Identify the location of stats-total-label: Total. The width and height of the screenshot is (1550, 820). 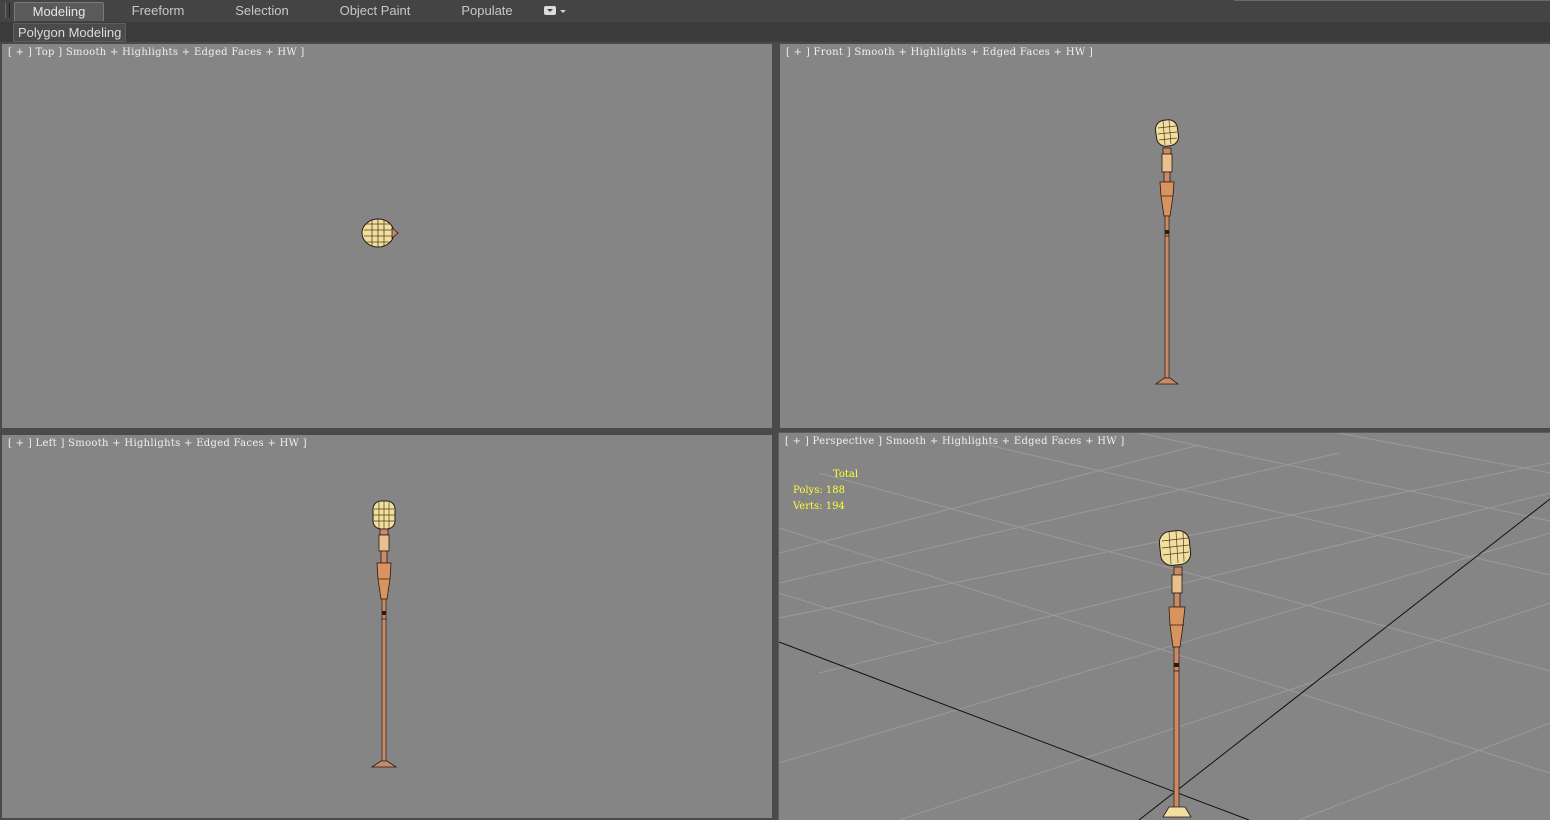
(846, 474).